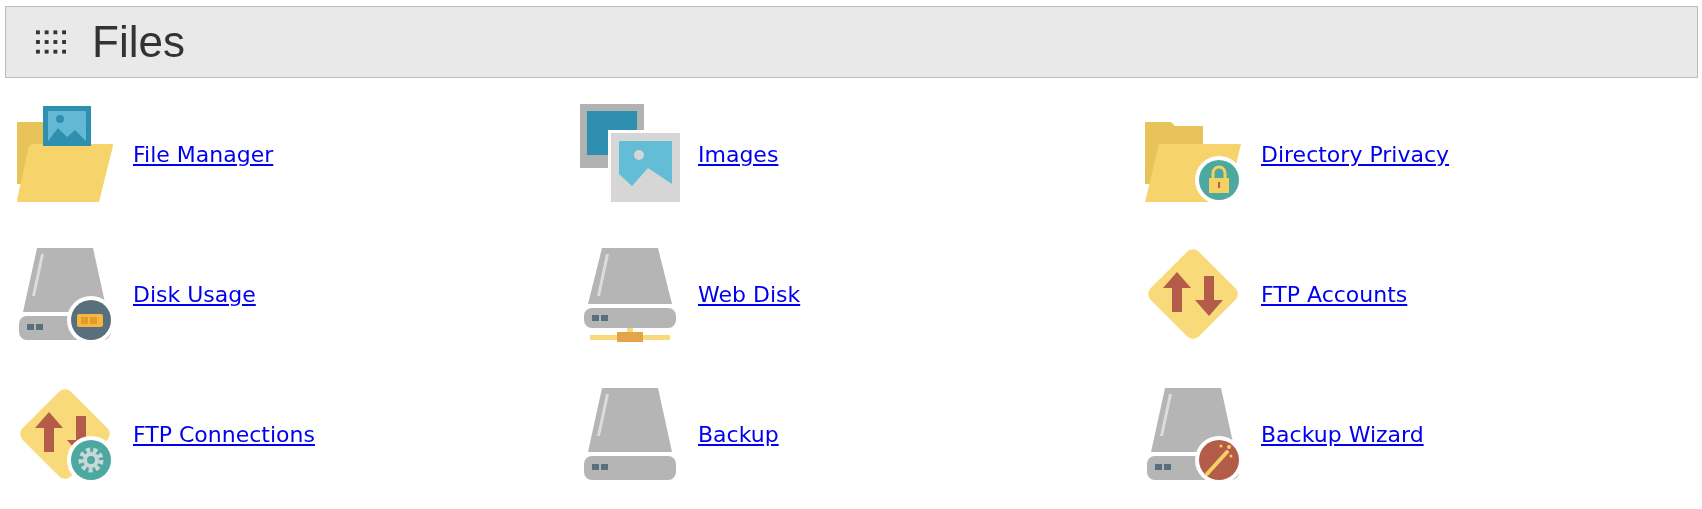 The image size is (1702, 509). I want to click on tool-link: Directory Privacy, so click(1355, 154).